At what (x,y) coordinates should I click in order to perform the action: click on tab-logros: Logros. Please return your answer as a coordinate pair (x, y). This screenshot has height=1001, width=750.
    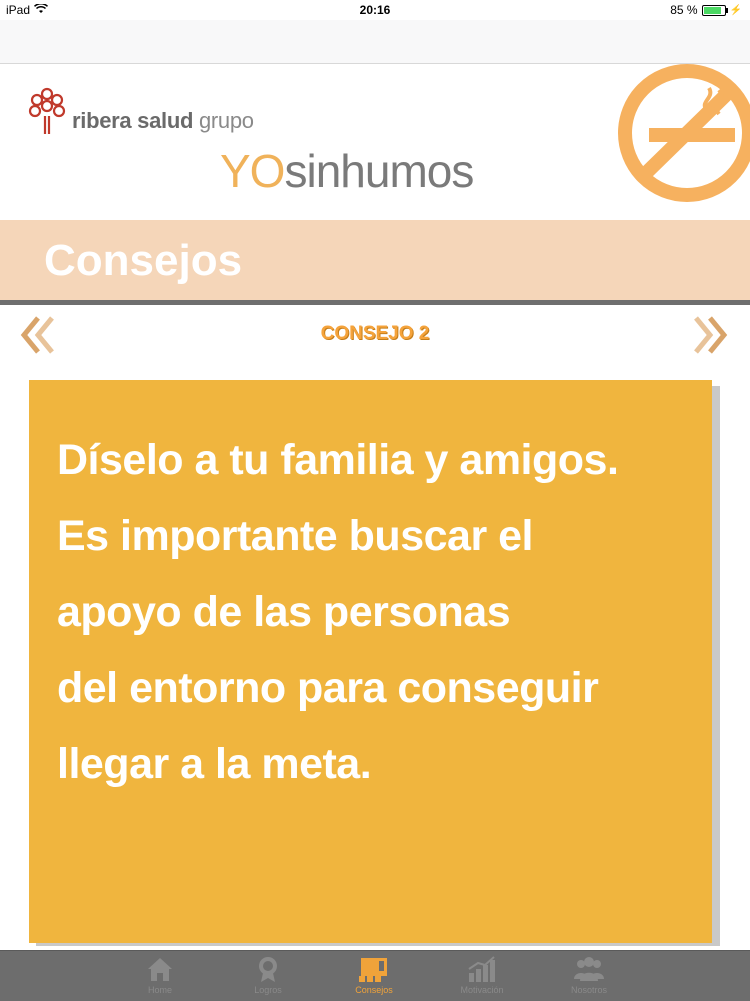
    Looking at the image, I should click on (268, 975).